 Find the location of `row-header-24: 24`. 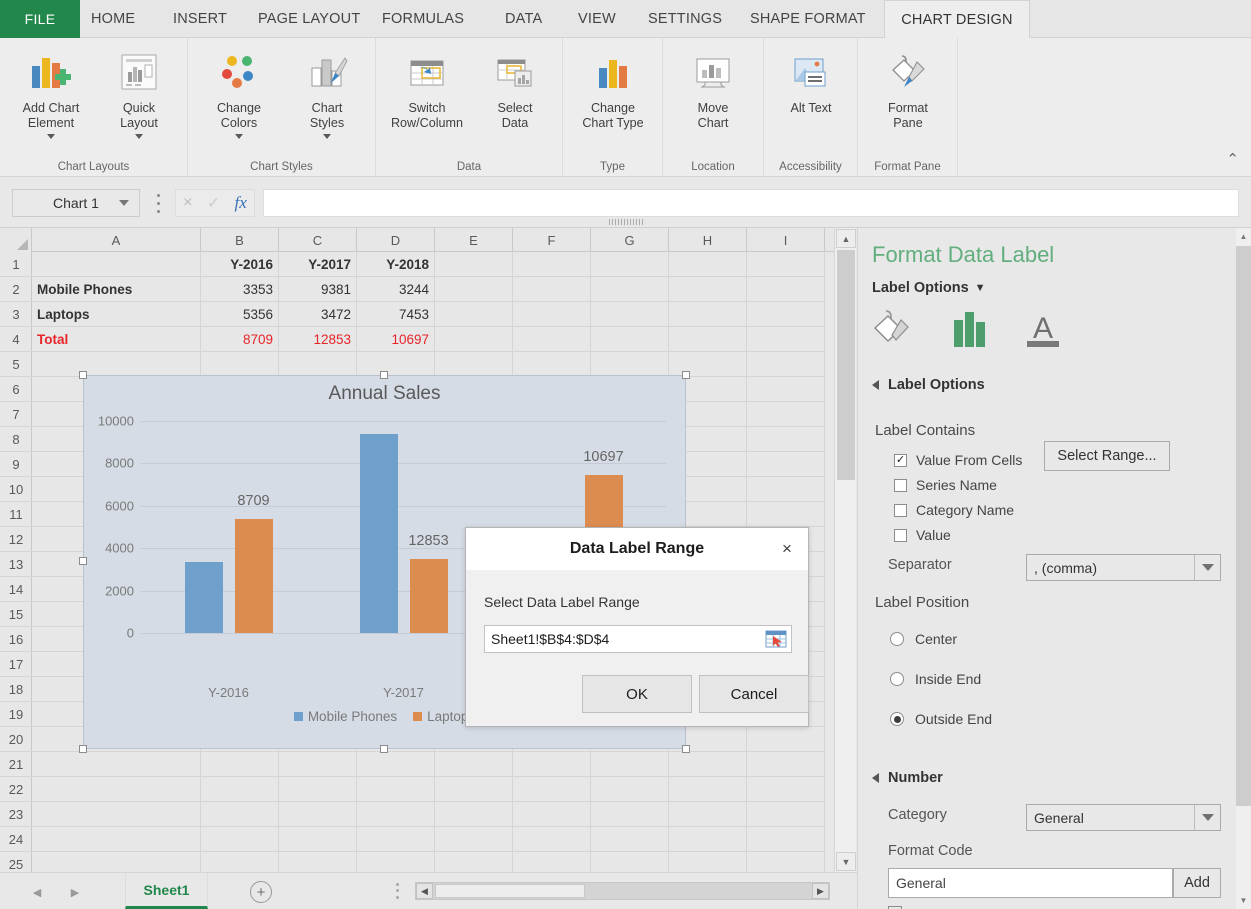

row-header-24: 24 is located at coordinates (16, 839).